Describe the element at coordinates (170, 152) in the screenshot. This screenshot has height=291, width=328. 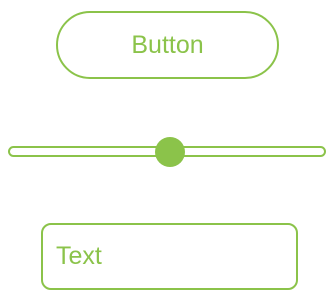
I see `slider-thumb` at that location.